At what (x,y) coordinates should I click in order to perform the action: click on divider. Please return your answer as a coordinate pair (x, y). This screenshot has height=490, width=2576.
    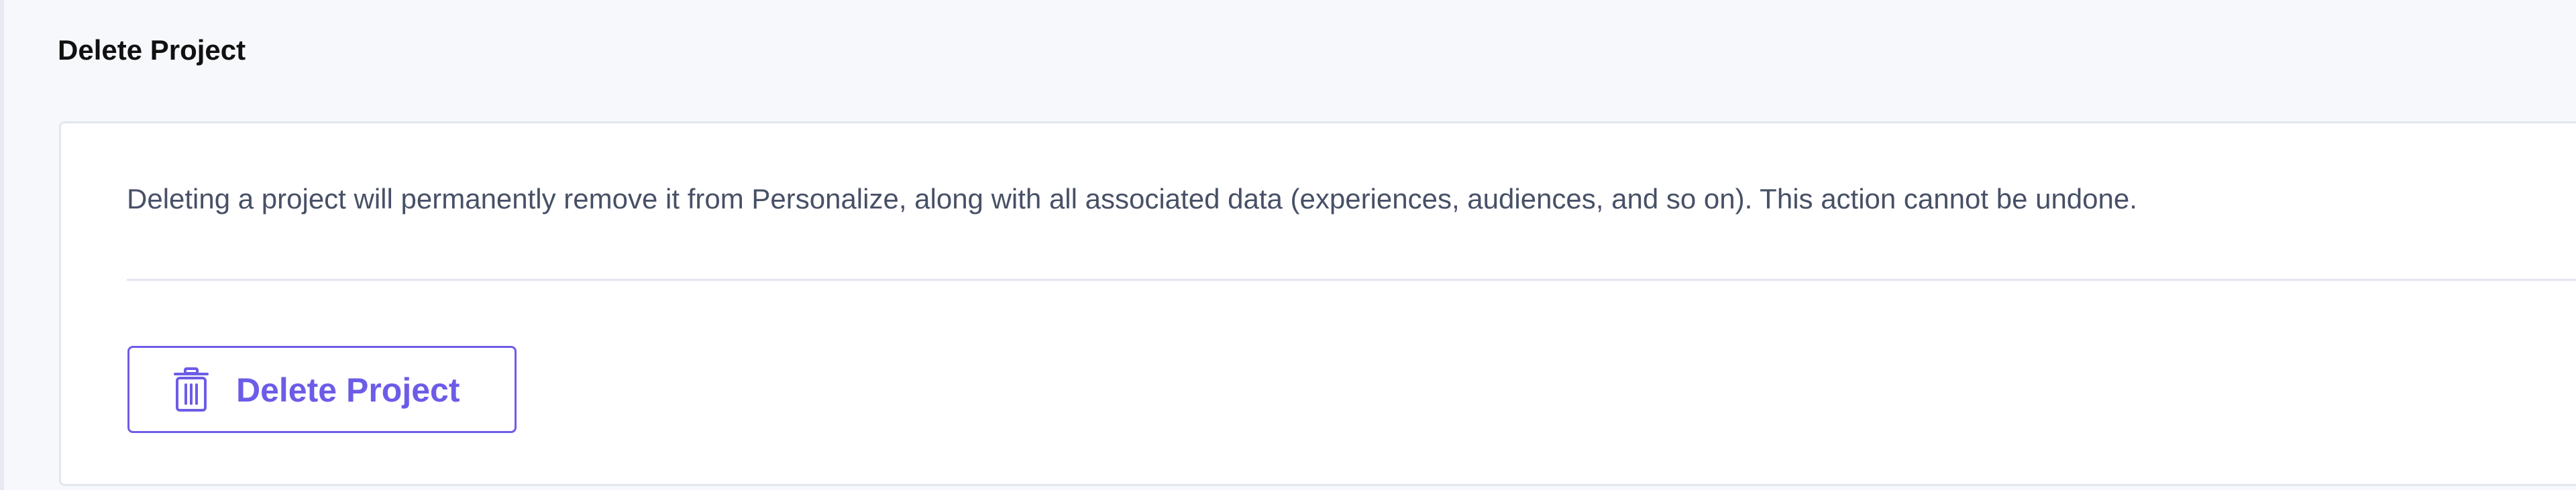
    Looking at the image, I should click on (1351, 280).